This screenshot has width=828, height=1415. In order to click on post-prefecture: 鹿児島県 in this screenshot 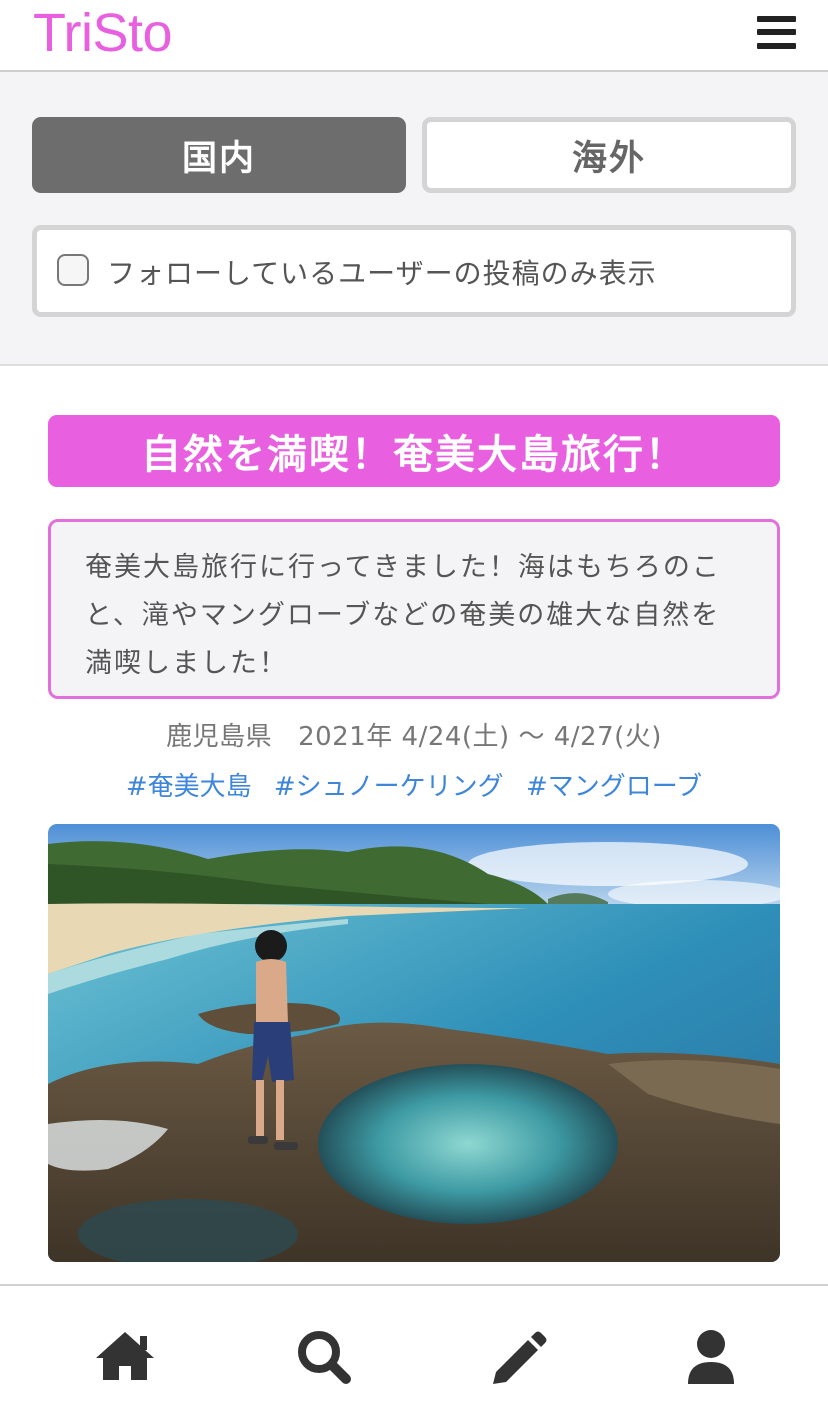, I will do `click(219, 737)`.